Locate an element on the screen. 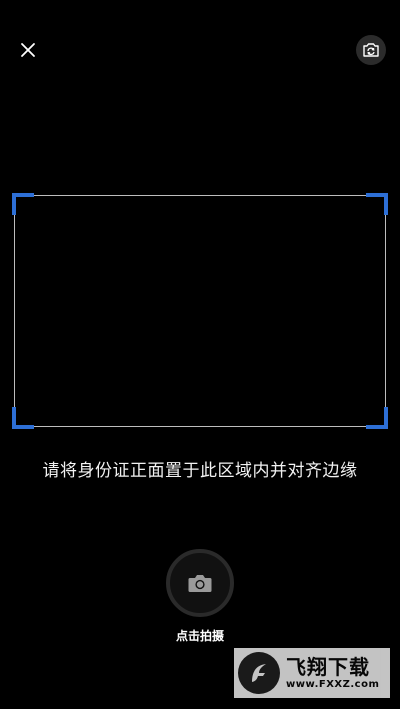 This screenshot has height=709, width=400. frame-corner-top-left is located at coordinates (23, 204).